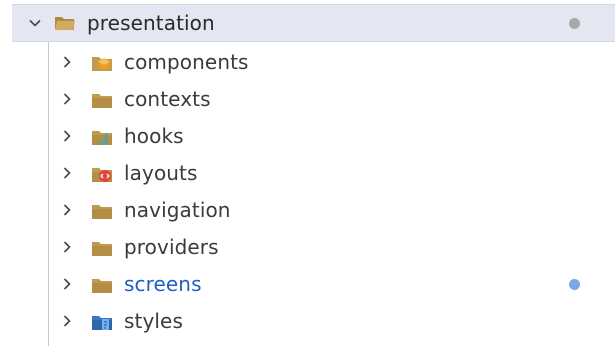  What do you see at coordinates (307, 62) in the screenshot?
I see `tree-item-components: components` at bounding box center [307, 62].